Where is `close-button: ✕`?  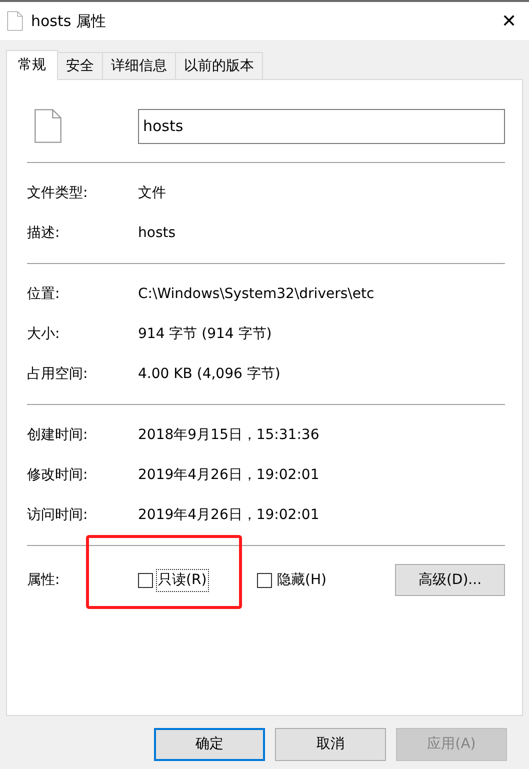 close-button: ✕ is located at coordinates (509, 21).